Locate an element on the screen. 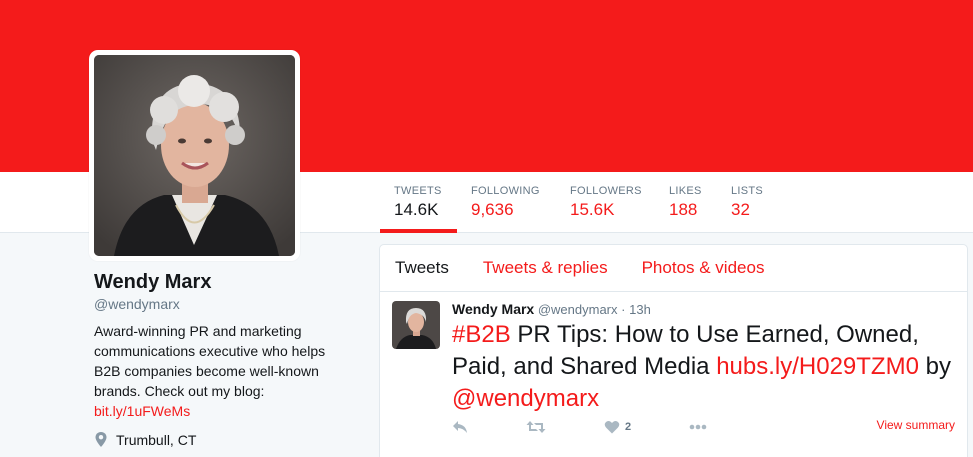  tweet-hashtag: #B2B is located at coordinates (481, 334).